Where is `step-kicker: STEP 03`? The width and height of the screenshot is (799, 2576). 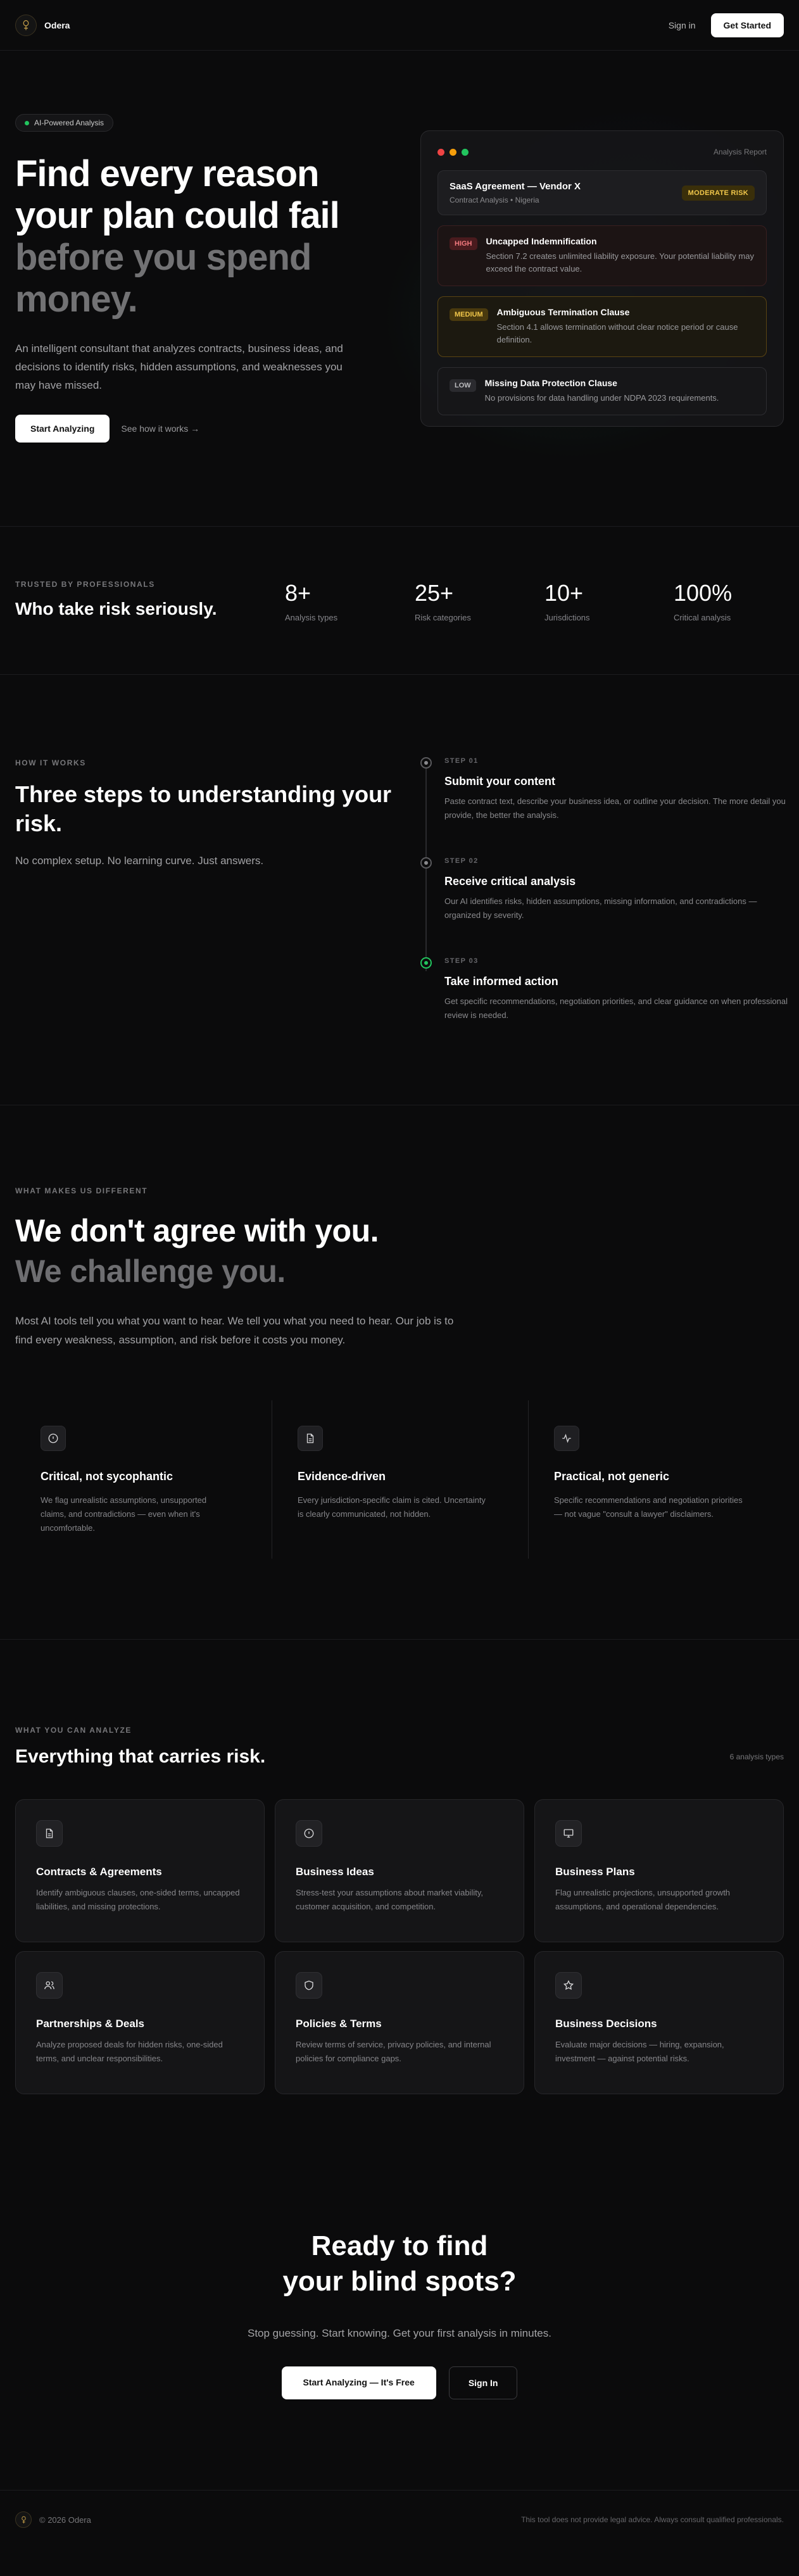
step-kicker: STEP 03 is located at coordinates (461, 961).